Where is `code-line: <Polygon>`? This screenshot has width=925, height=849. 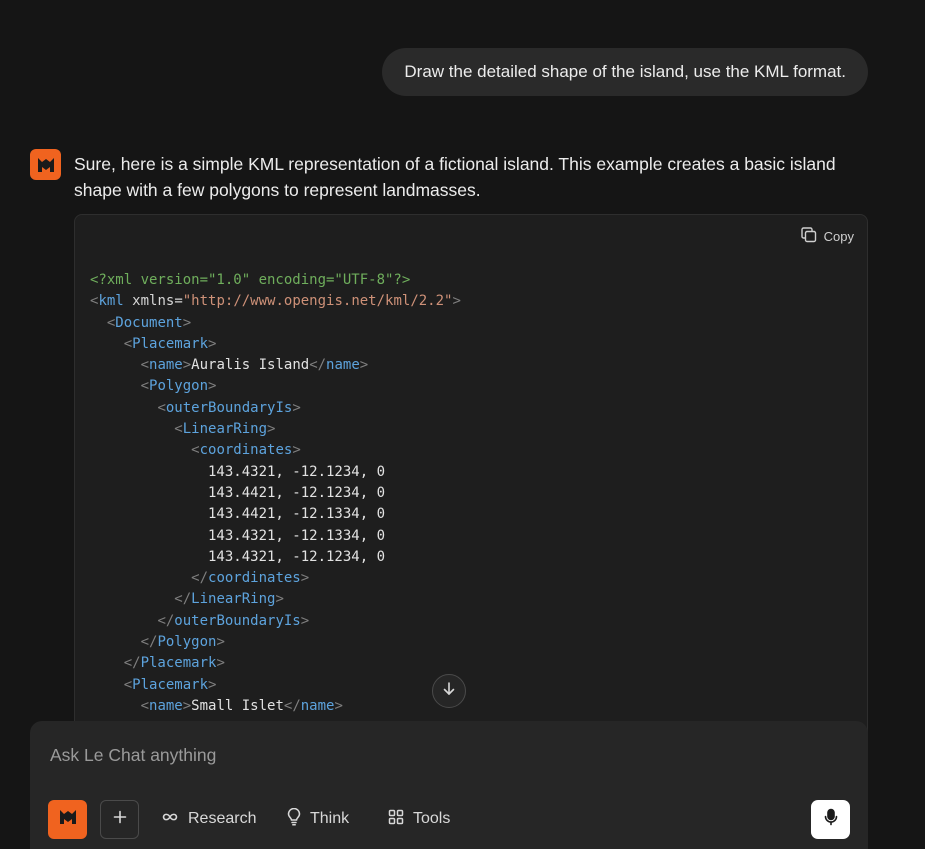
code-line: <Polygon> is located at coordinates (178, 386).